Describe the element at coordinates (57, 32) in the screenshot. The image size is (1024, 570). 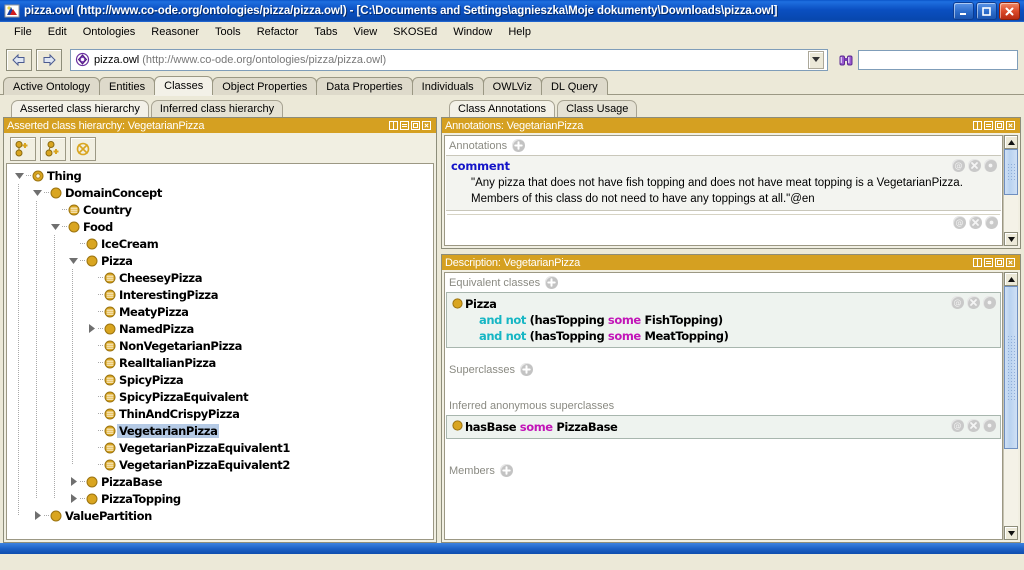
I see `menu-item-edit: Edit` at that location.